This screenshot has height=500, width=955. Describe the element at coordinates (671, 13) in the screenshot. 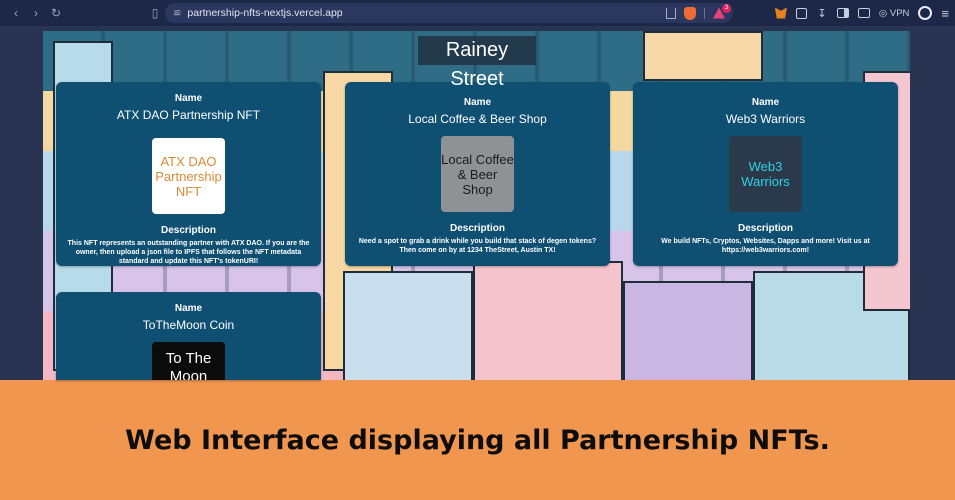

I see `share-icon` at that location.